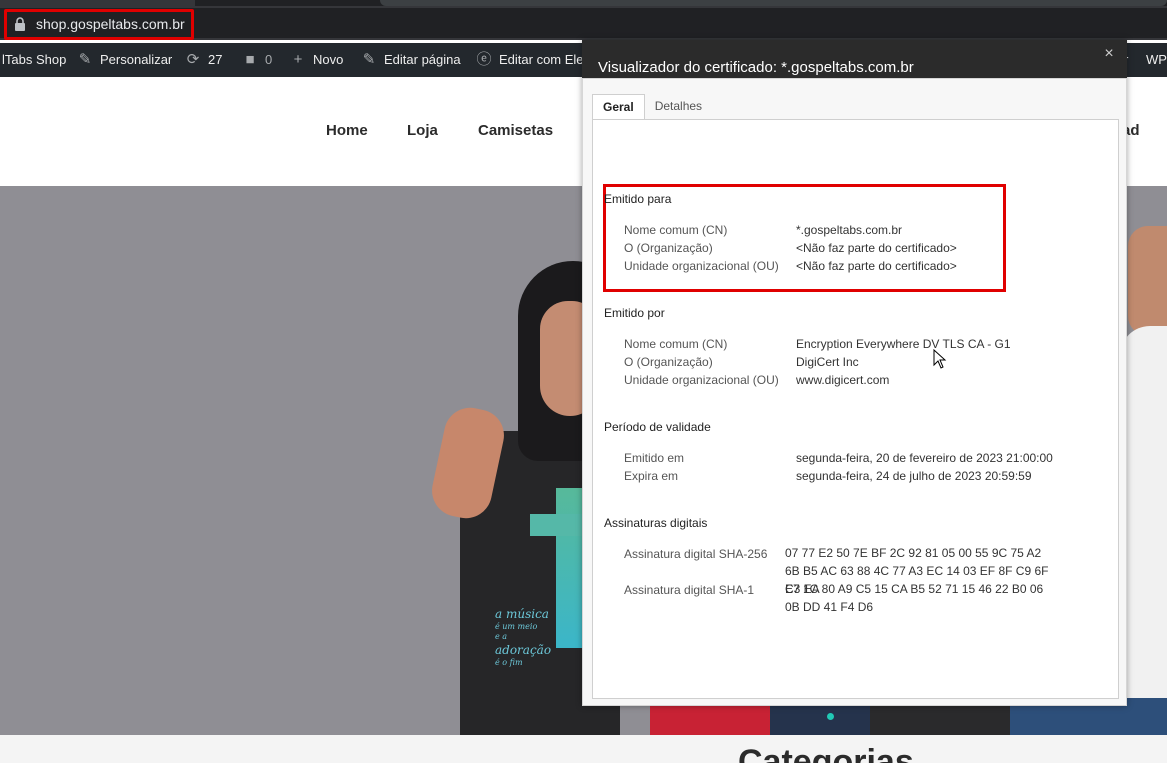 The width and height of the screenshot is (1167, 763). I want to click on admin-new-label: Novo, so click(328, 59).